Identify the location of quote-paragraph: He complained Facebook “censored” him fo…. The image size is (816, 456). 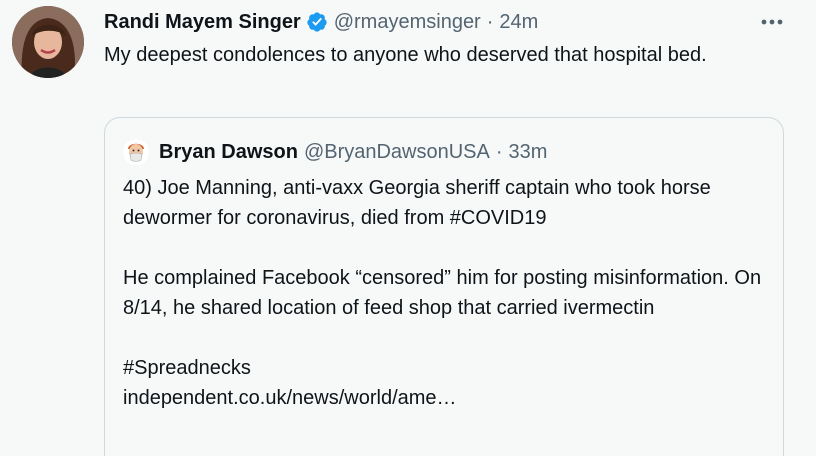
(442, 293).